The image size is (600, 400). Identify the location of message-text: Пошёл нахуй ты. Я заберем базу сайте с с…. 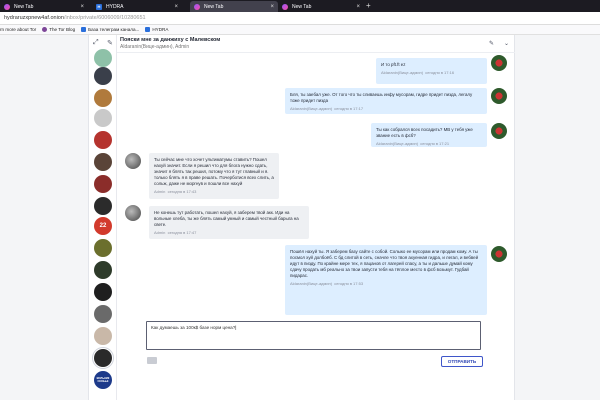
(384, 263).